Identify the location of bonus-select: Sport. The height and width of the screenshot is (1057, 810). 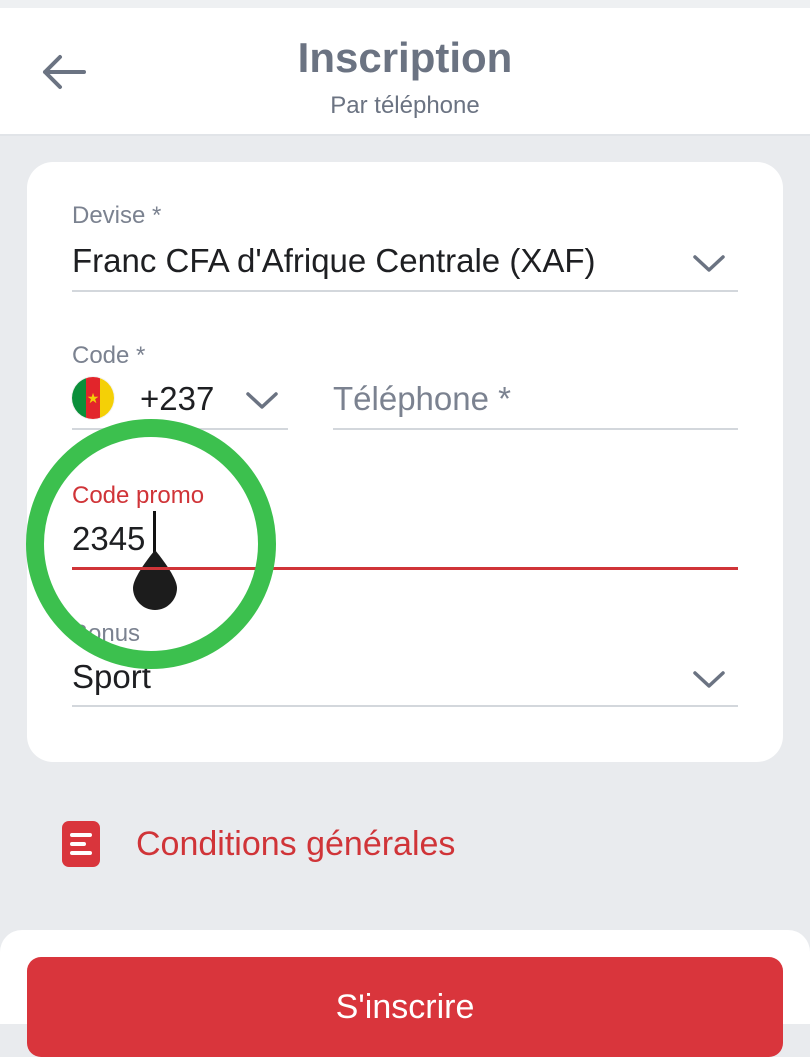
(405, 678).